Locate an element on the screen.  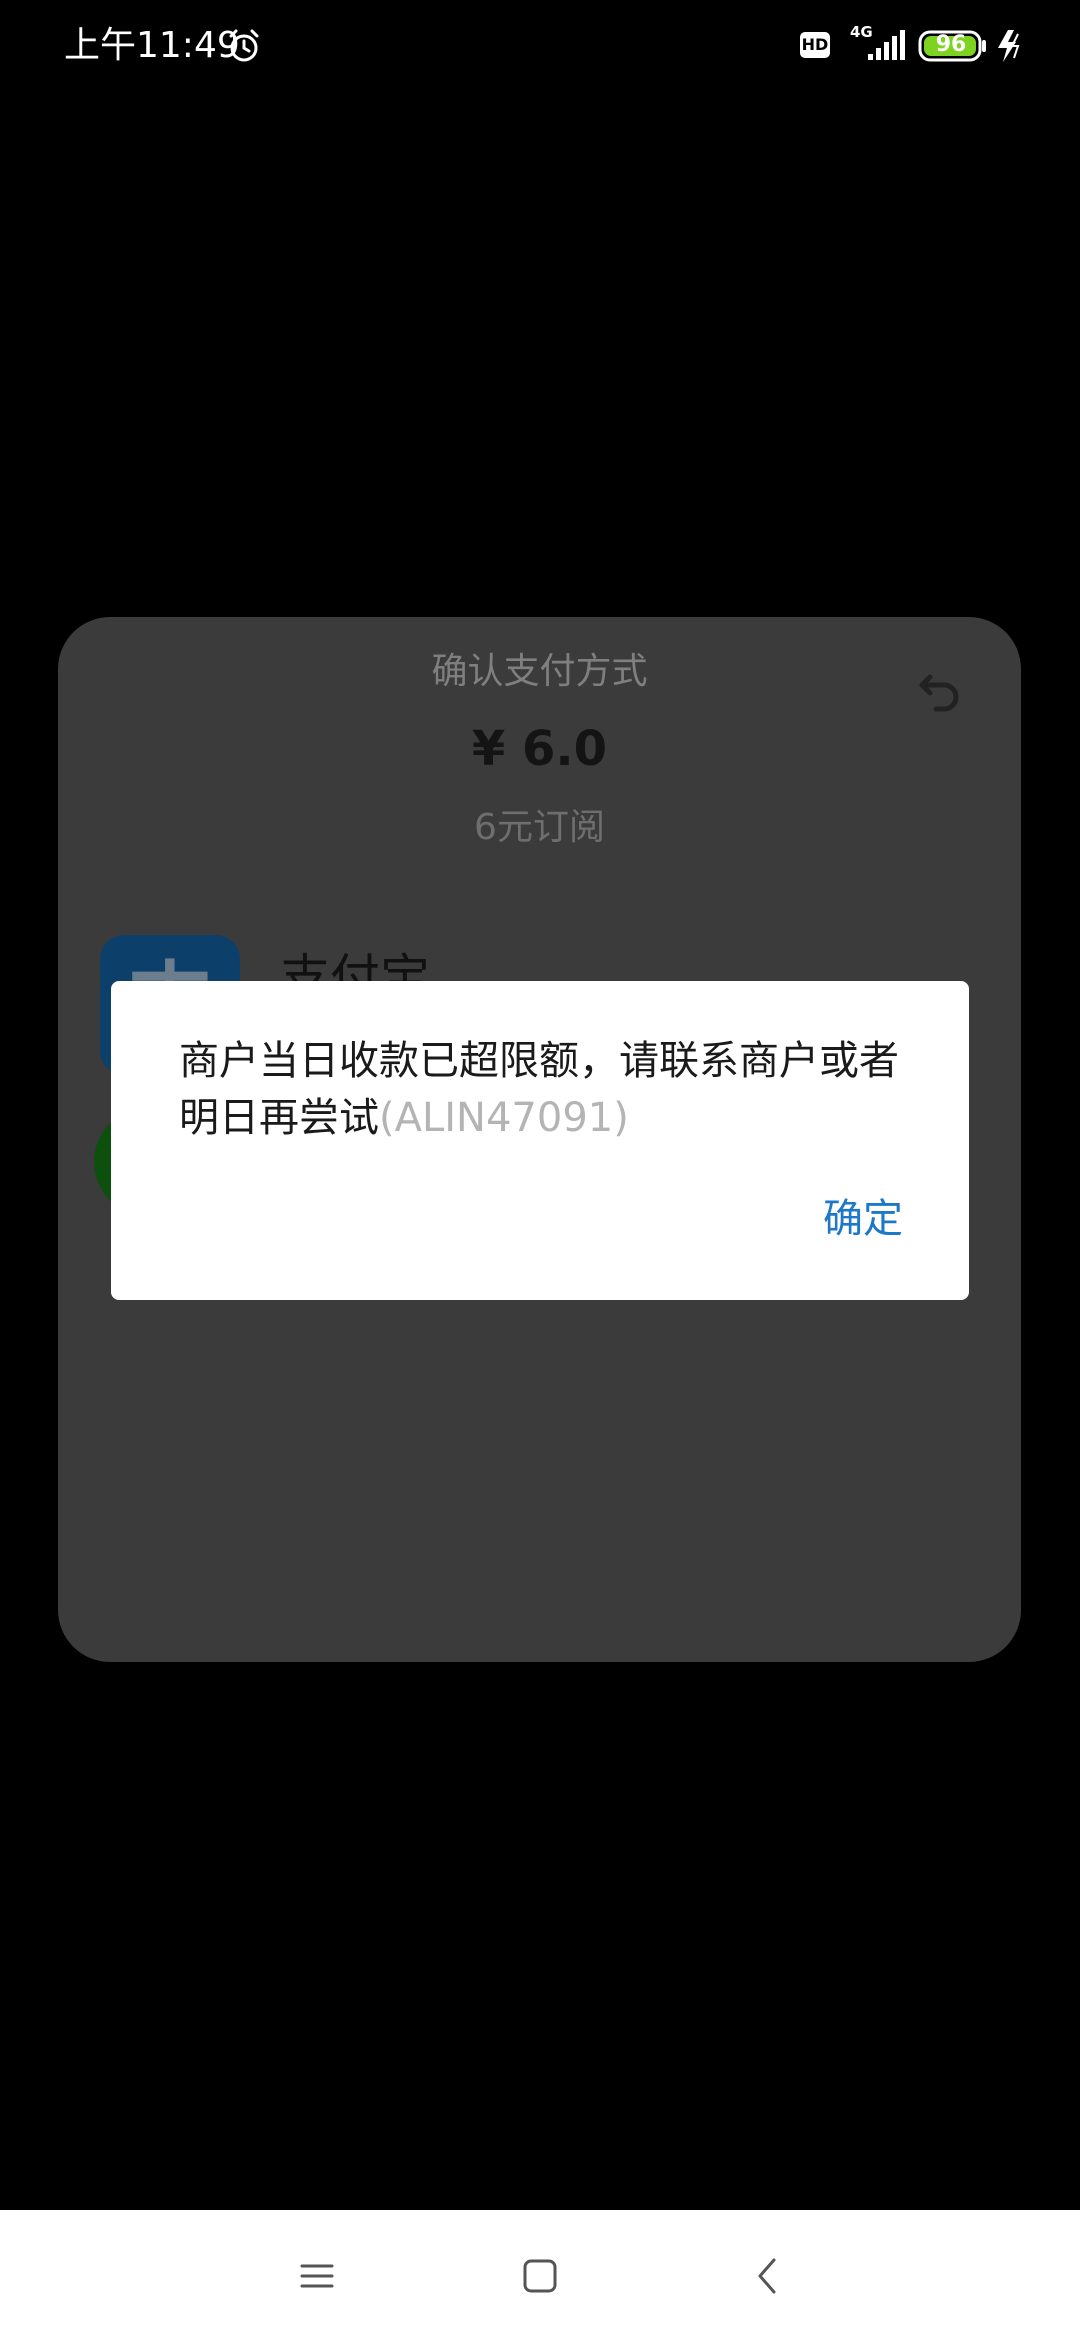
error-dialog: 商户当日收款已超限额，请联系商户或者明日再尝试(ALIN47091) 确定 is located at coordinates (540, 1140).